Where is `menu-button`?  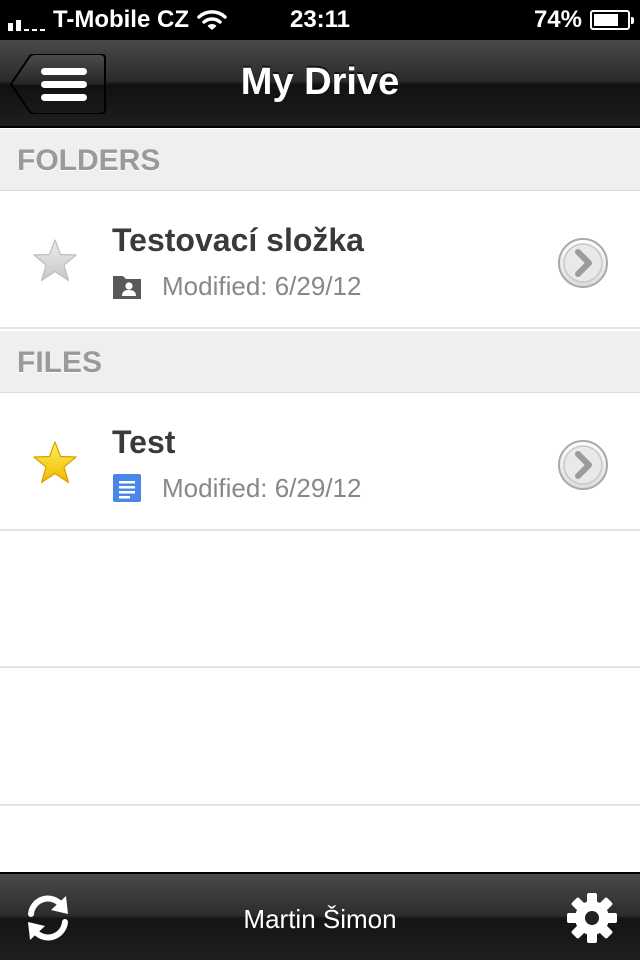
menu-button is located at coordinates (58, 84).